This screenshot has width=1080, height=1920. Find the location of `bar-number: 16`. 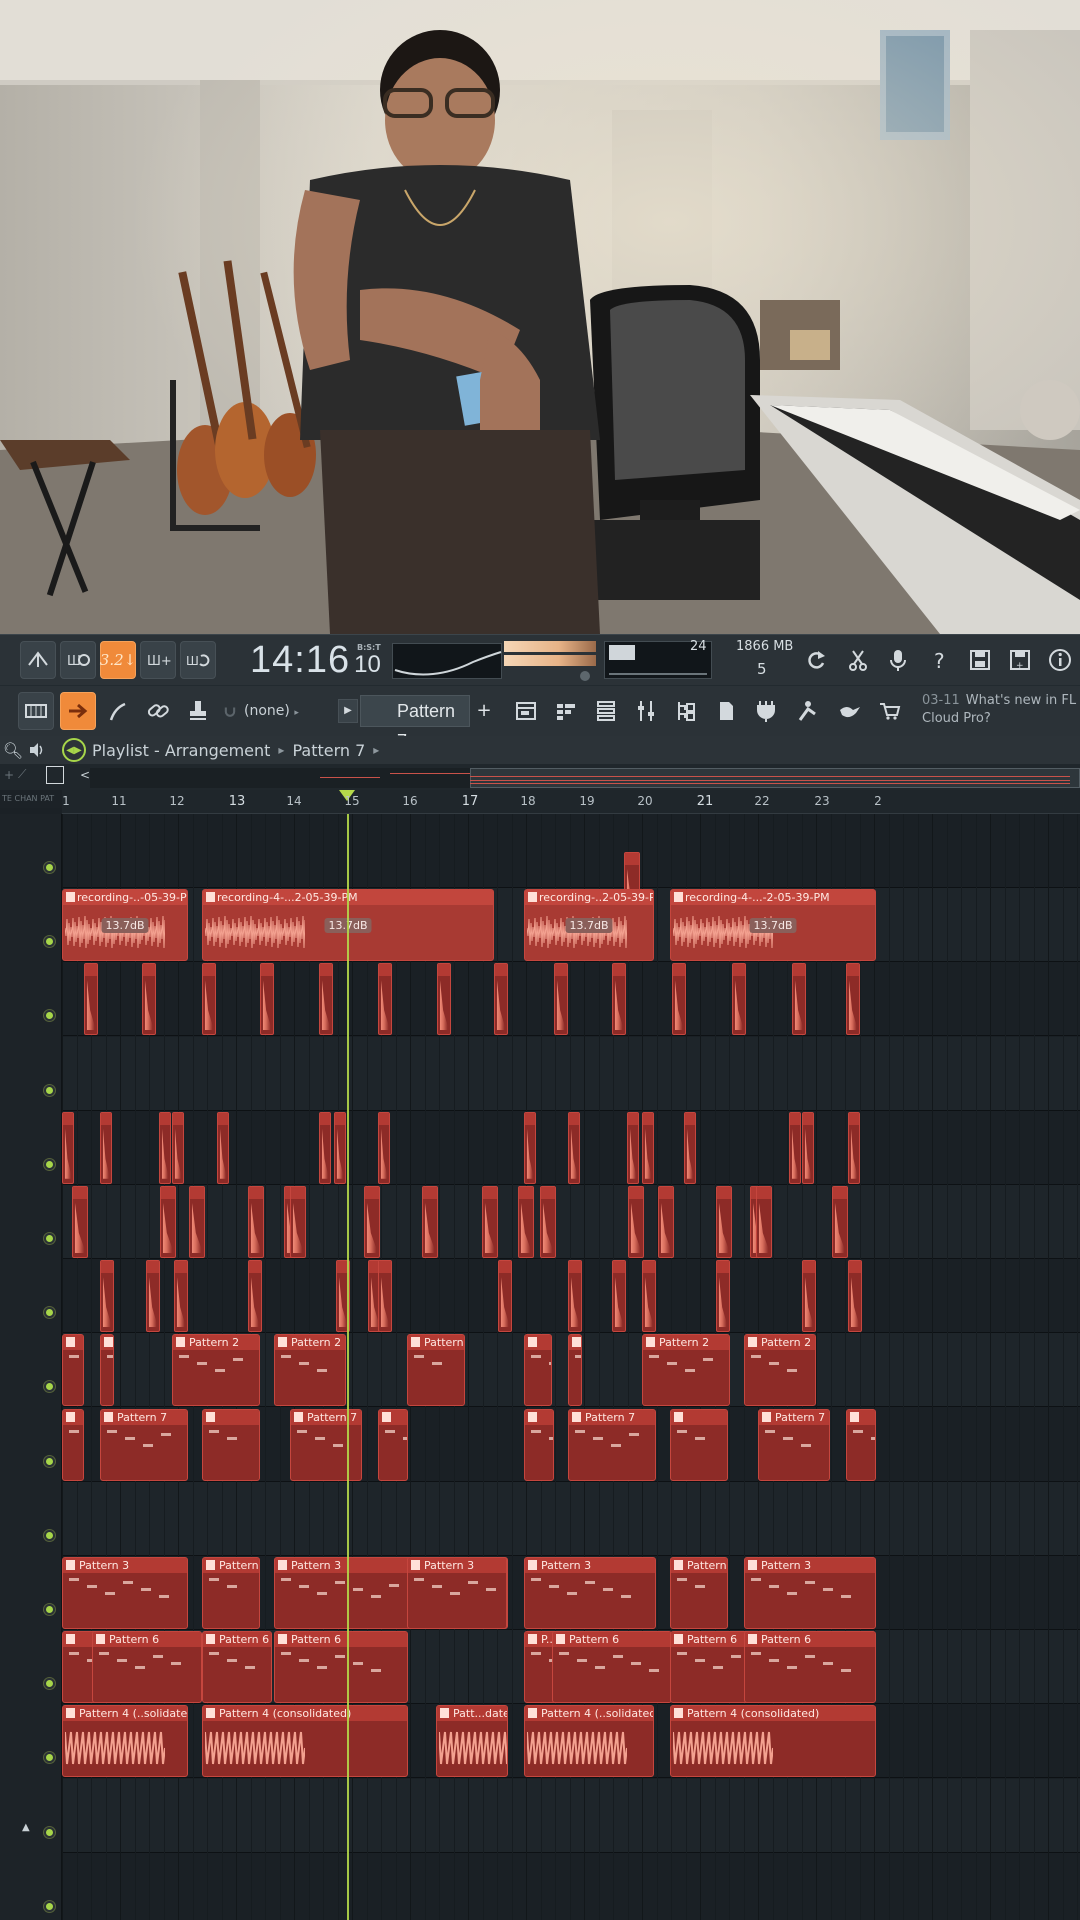

bar-number: 16 is located at coordinates (409, 801).